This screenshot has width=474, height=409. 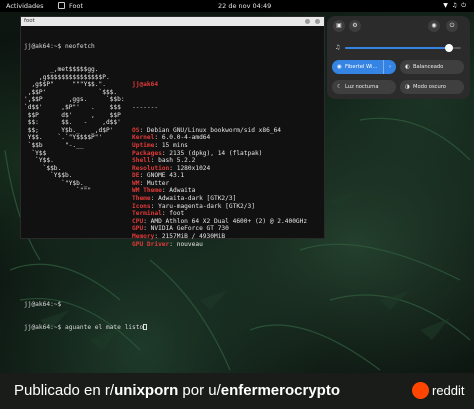 I want to click on command-line: jj@ak64:~$ aguante el mate listo, so click(x=172, y=328).